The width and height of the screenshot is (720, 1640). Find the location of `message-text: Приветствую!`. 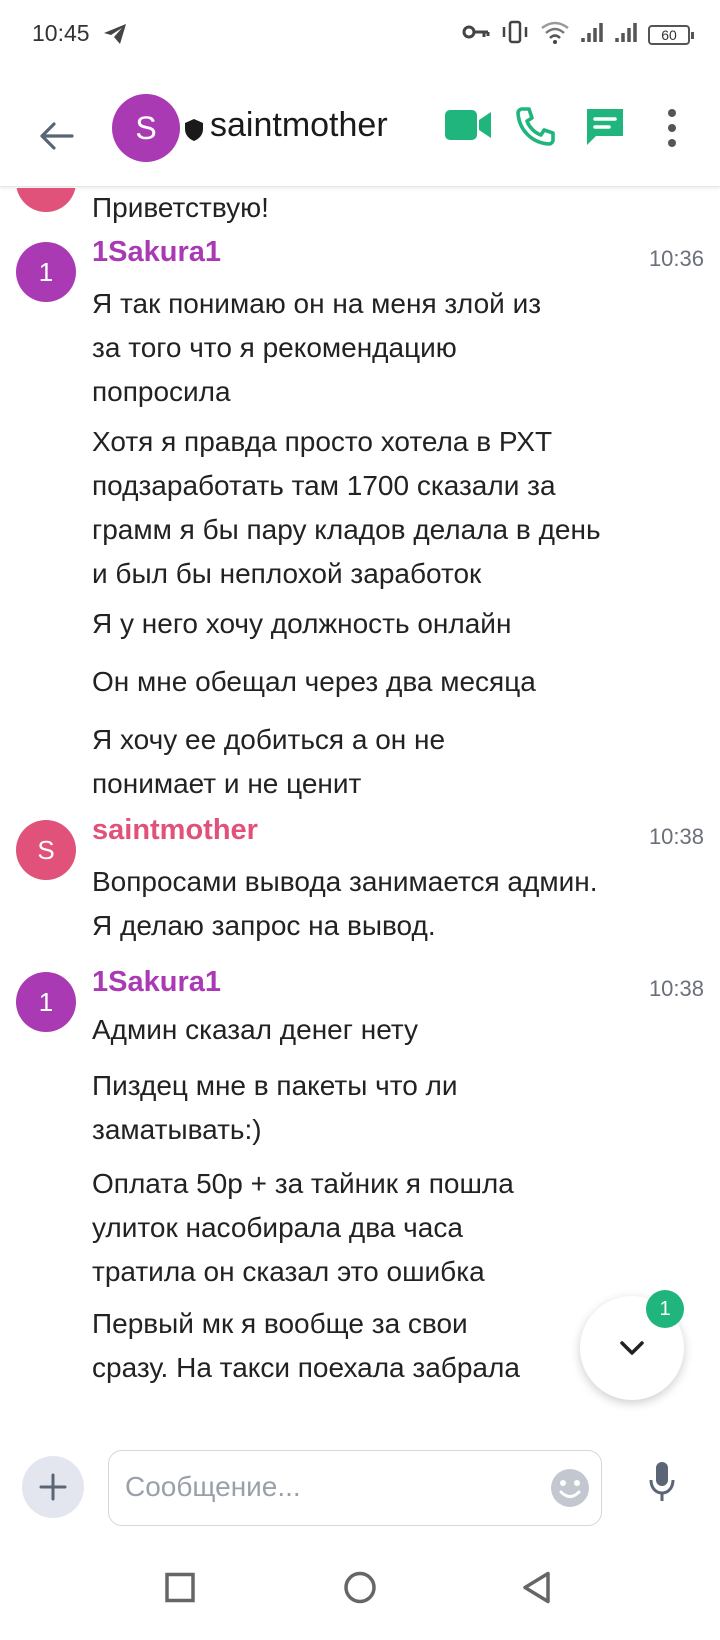

message-text: Приветствую! is located at coordinates (180, 207).